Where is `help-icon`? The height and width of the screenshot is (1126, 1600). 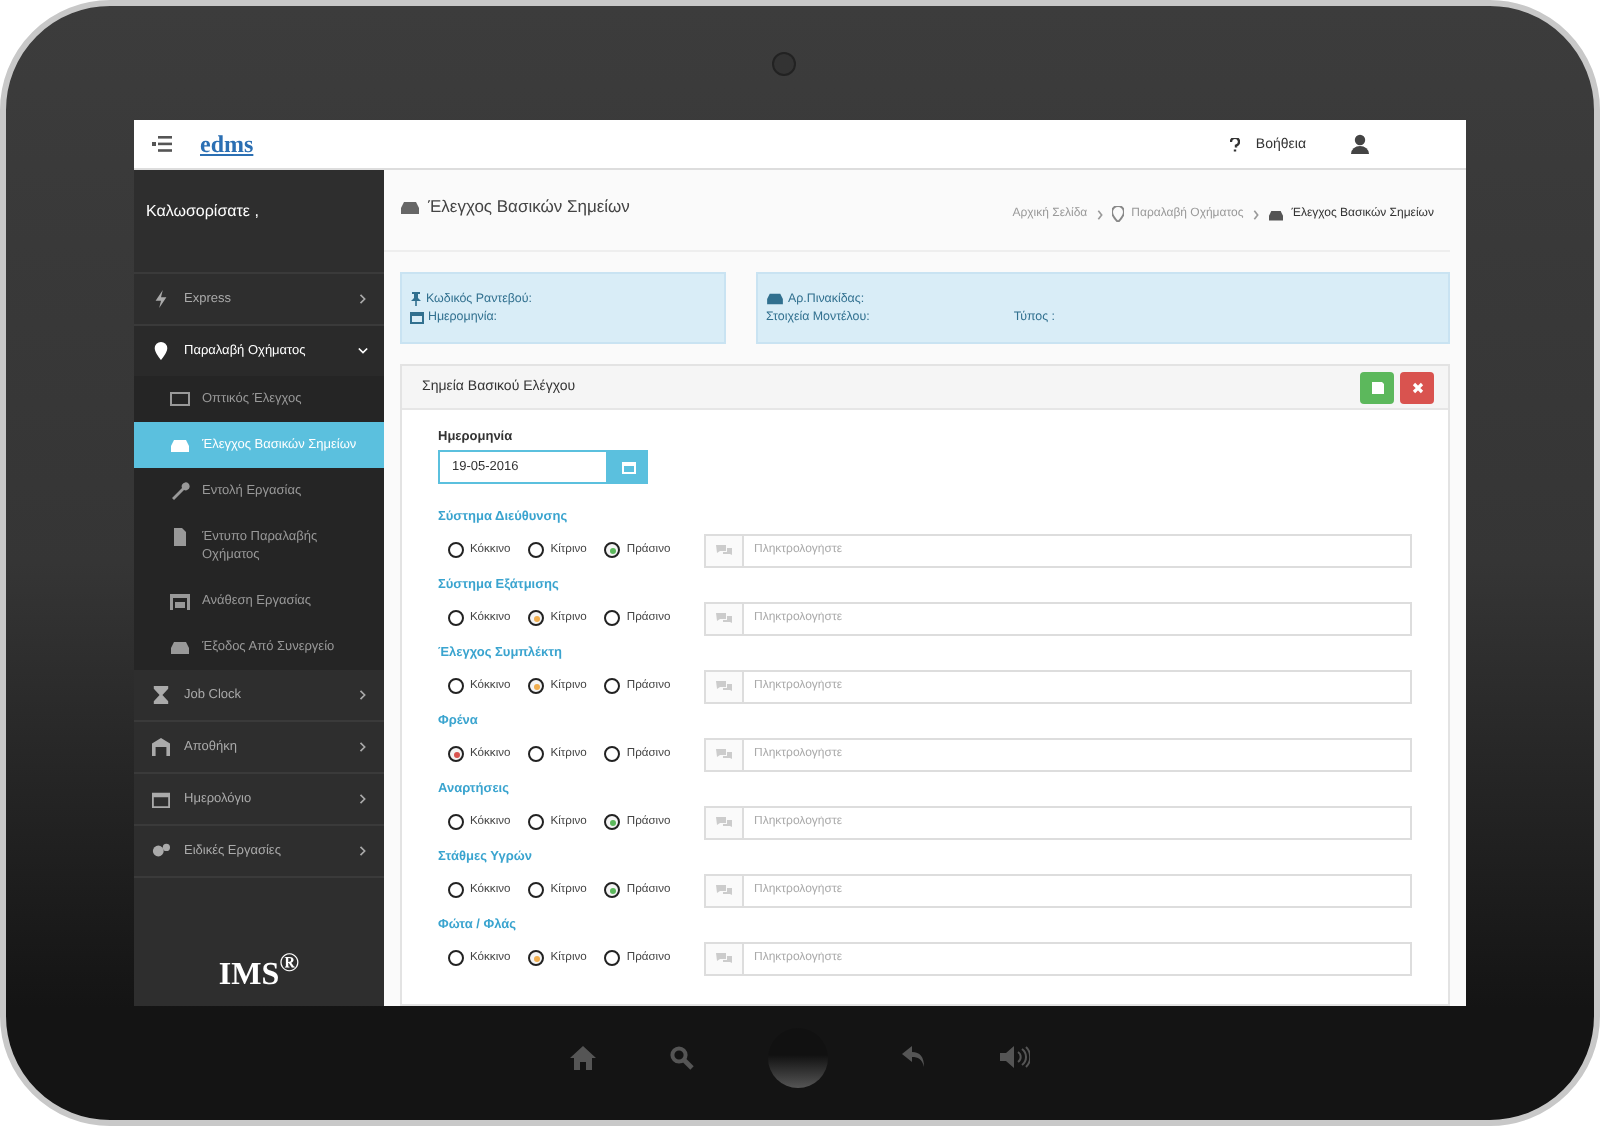
help-icon is located at coordinates (1234, 144).